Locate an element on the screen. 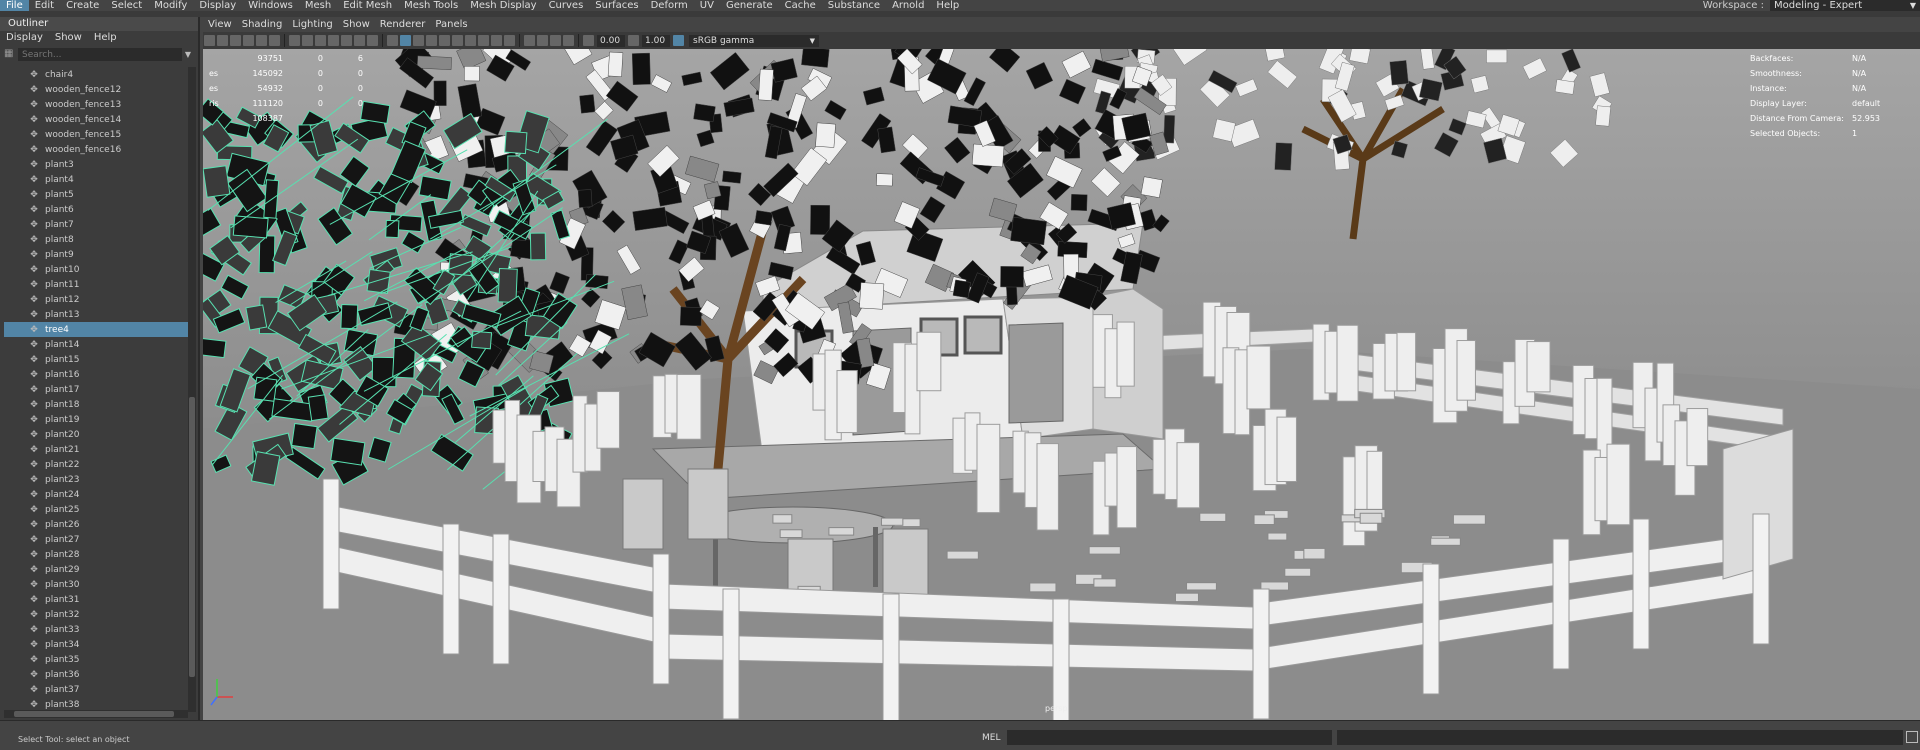  menu-modify: Modify is located at coordinates (170, 5).